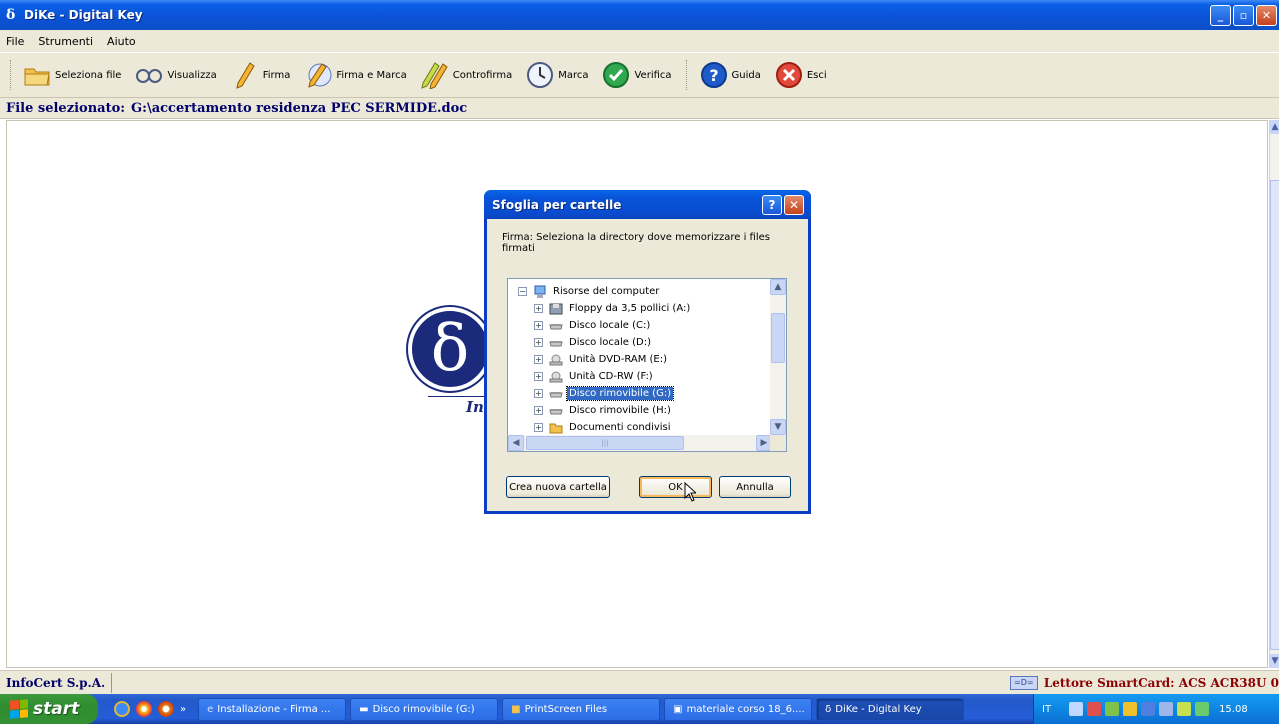 This screenshot has height=724, width=1279. What do you see at coordinates (13, 15) in the screenshot?
I see `dike-app-icon: δ` at bounding box center [13, 15].